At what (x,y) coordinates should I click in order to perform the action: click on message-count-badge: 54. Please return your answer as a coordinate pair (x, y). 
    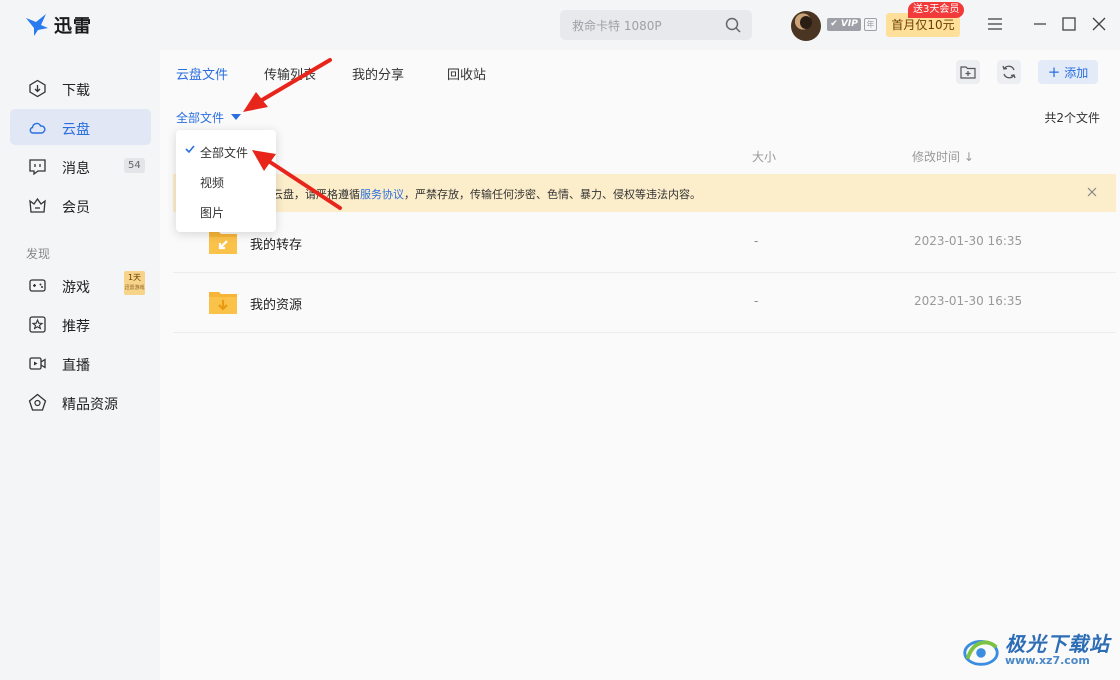
    Looking at the image, I should click on (134, 165).